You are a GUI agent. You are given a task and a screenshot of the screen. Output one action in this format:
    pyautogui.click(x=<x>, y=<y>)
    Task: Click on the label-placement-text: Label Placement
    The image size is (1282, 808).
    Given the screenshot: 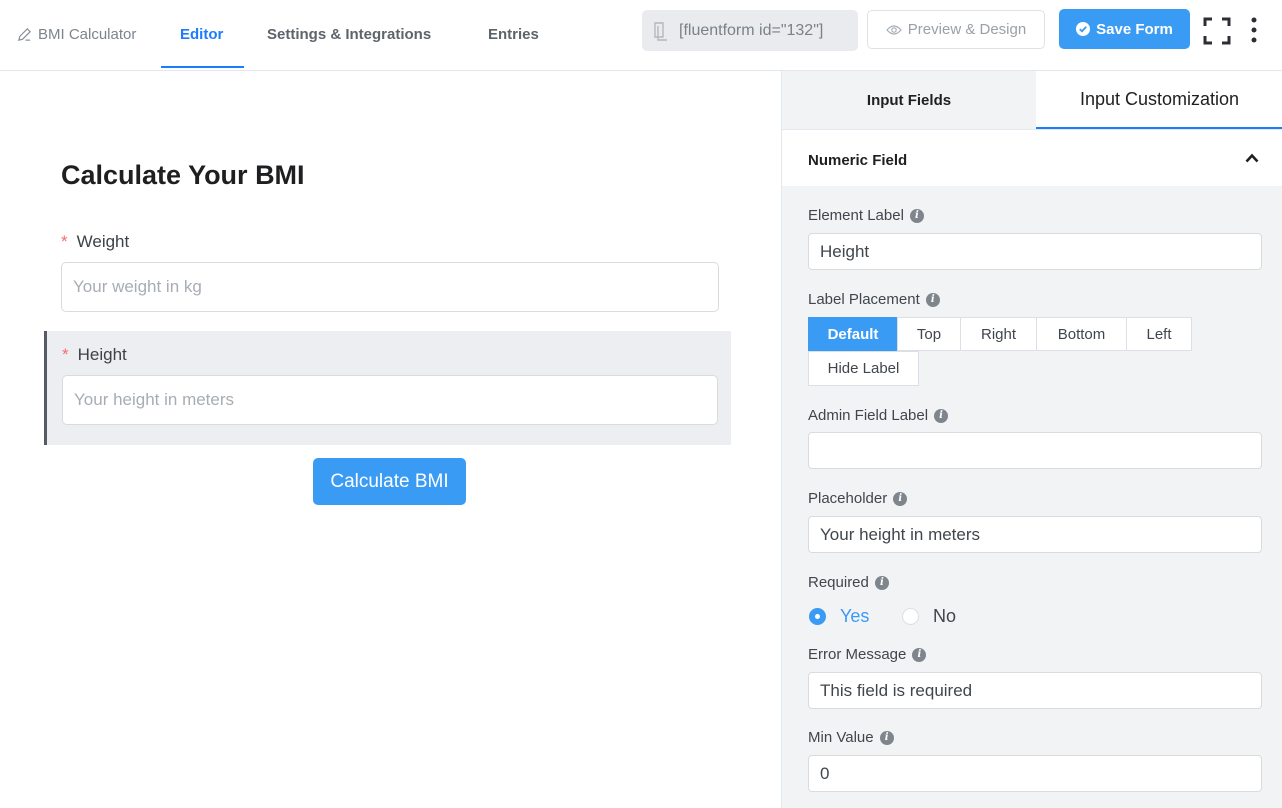 What is the action you would take?
    pyautogui.click(x=864, y=299)
    